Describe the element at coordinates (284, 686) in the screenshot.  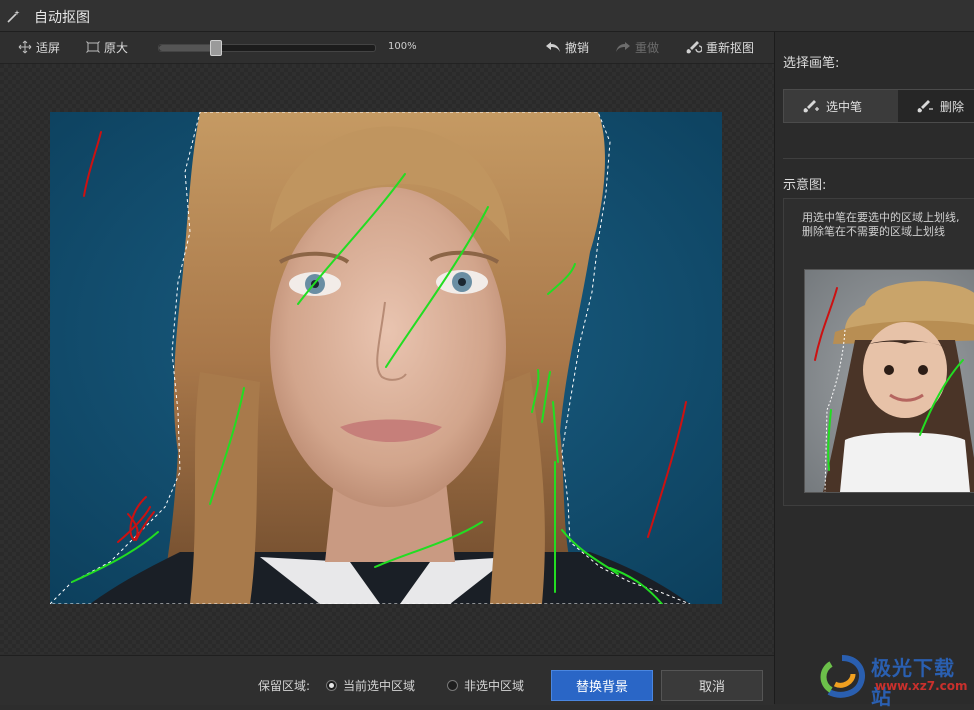
I see `keep-area-label: 保留区域:` at that location.